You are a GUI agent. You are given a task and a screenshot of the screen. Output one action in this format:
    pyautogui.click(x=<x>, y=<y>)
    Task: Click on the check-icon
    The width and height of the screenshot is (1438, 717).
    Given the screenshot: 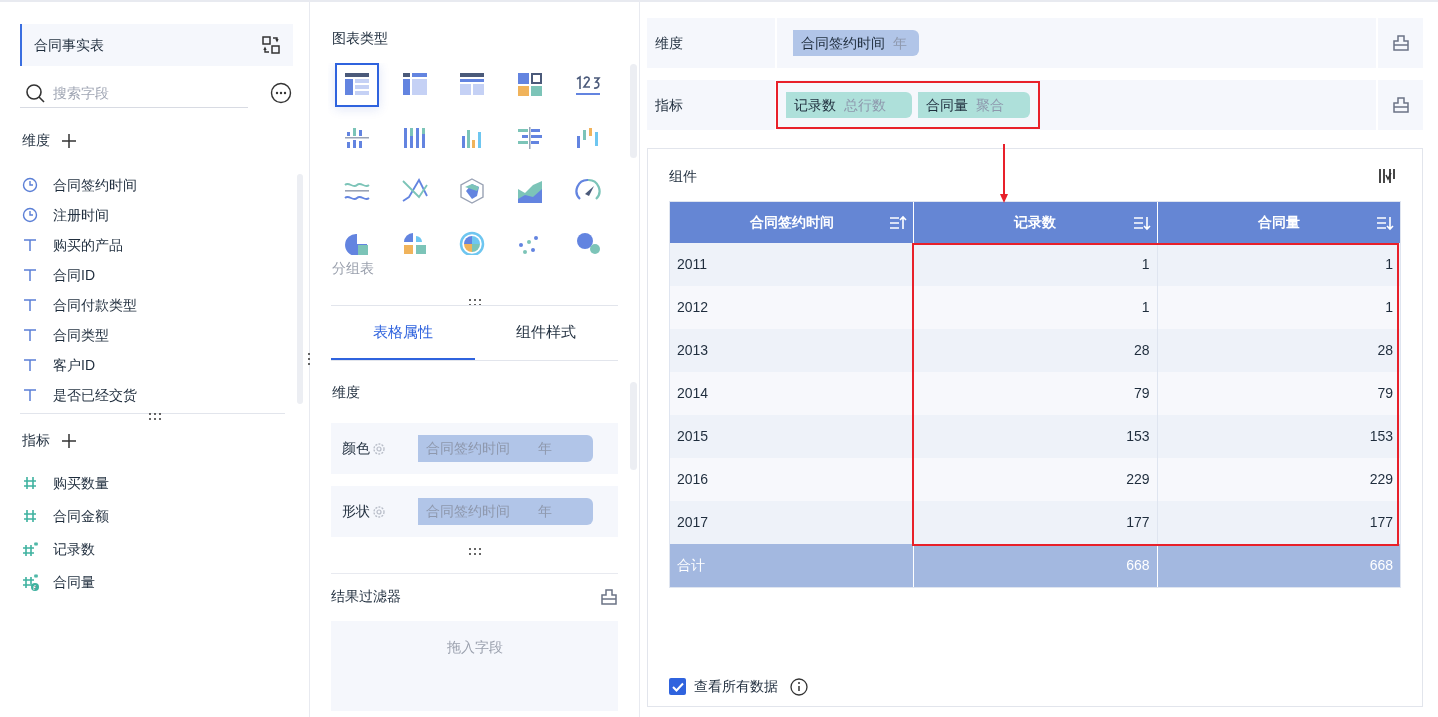 What is the action you would take?
    pyautogui.click(x=677, y=686)
    